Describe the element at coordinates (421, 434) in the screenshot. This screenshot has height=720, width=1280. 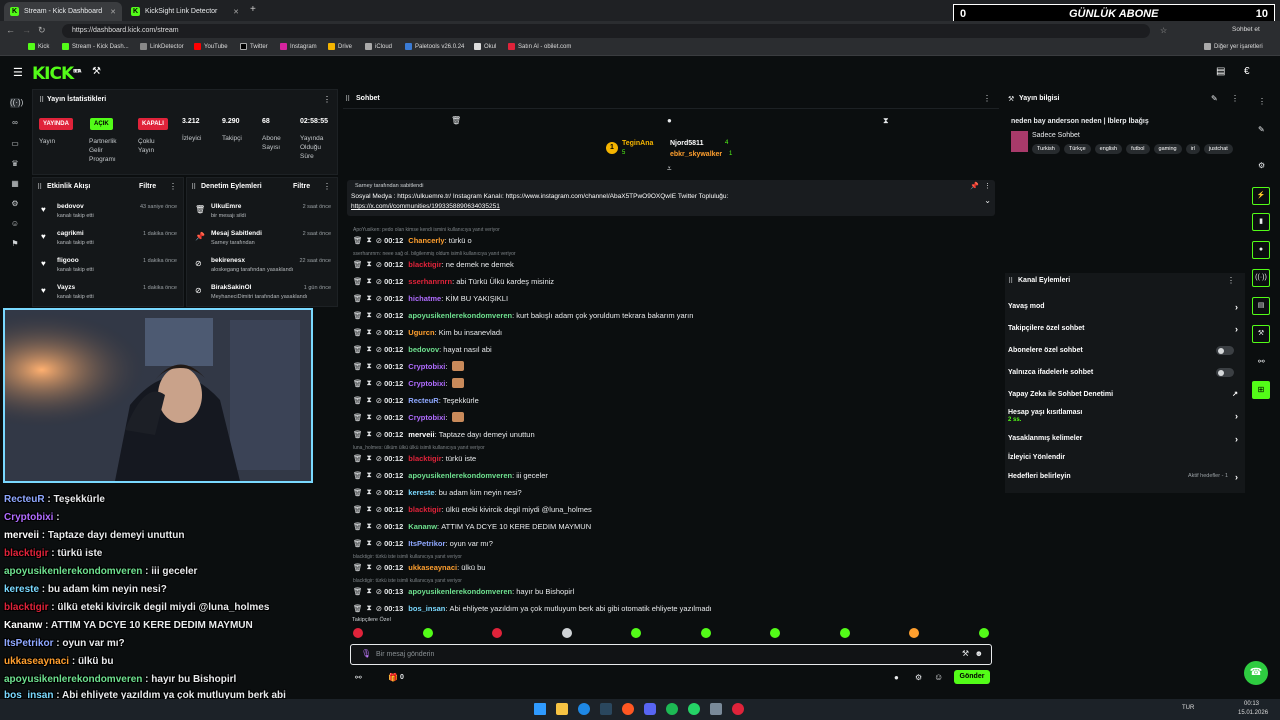
I see `message-username: merveii` at that location.